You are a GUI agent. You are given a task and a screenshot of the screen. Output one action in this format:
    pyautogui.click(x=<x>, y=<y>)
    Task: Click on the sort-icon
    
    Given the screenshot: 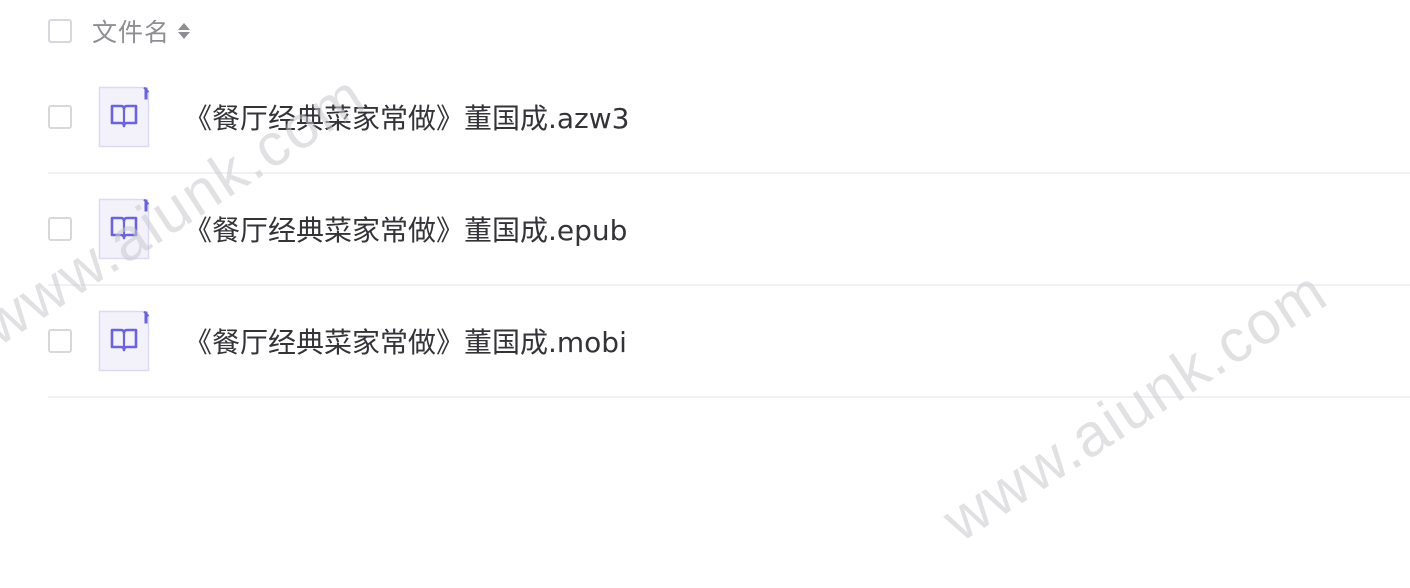 What is the action you would take?
    pyautogui.click(x=184, y=31)
    